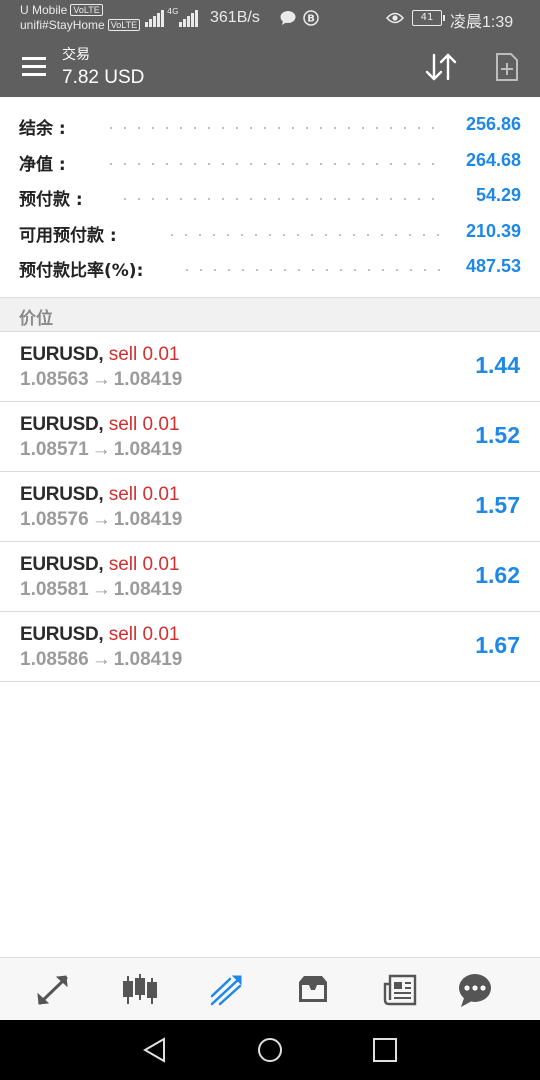  What do you see at coordinates (270, 988) in the screenshot?
I see `bottom-nav` at bounding box center [270, 988].